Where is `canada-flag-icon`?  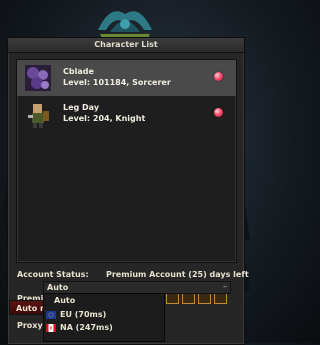 canada-flag-icon is located at coordinates (51, 328).